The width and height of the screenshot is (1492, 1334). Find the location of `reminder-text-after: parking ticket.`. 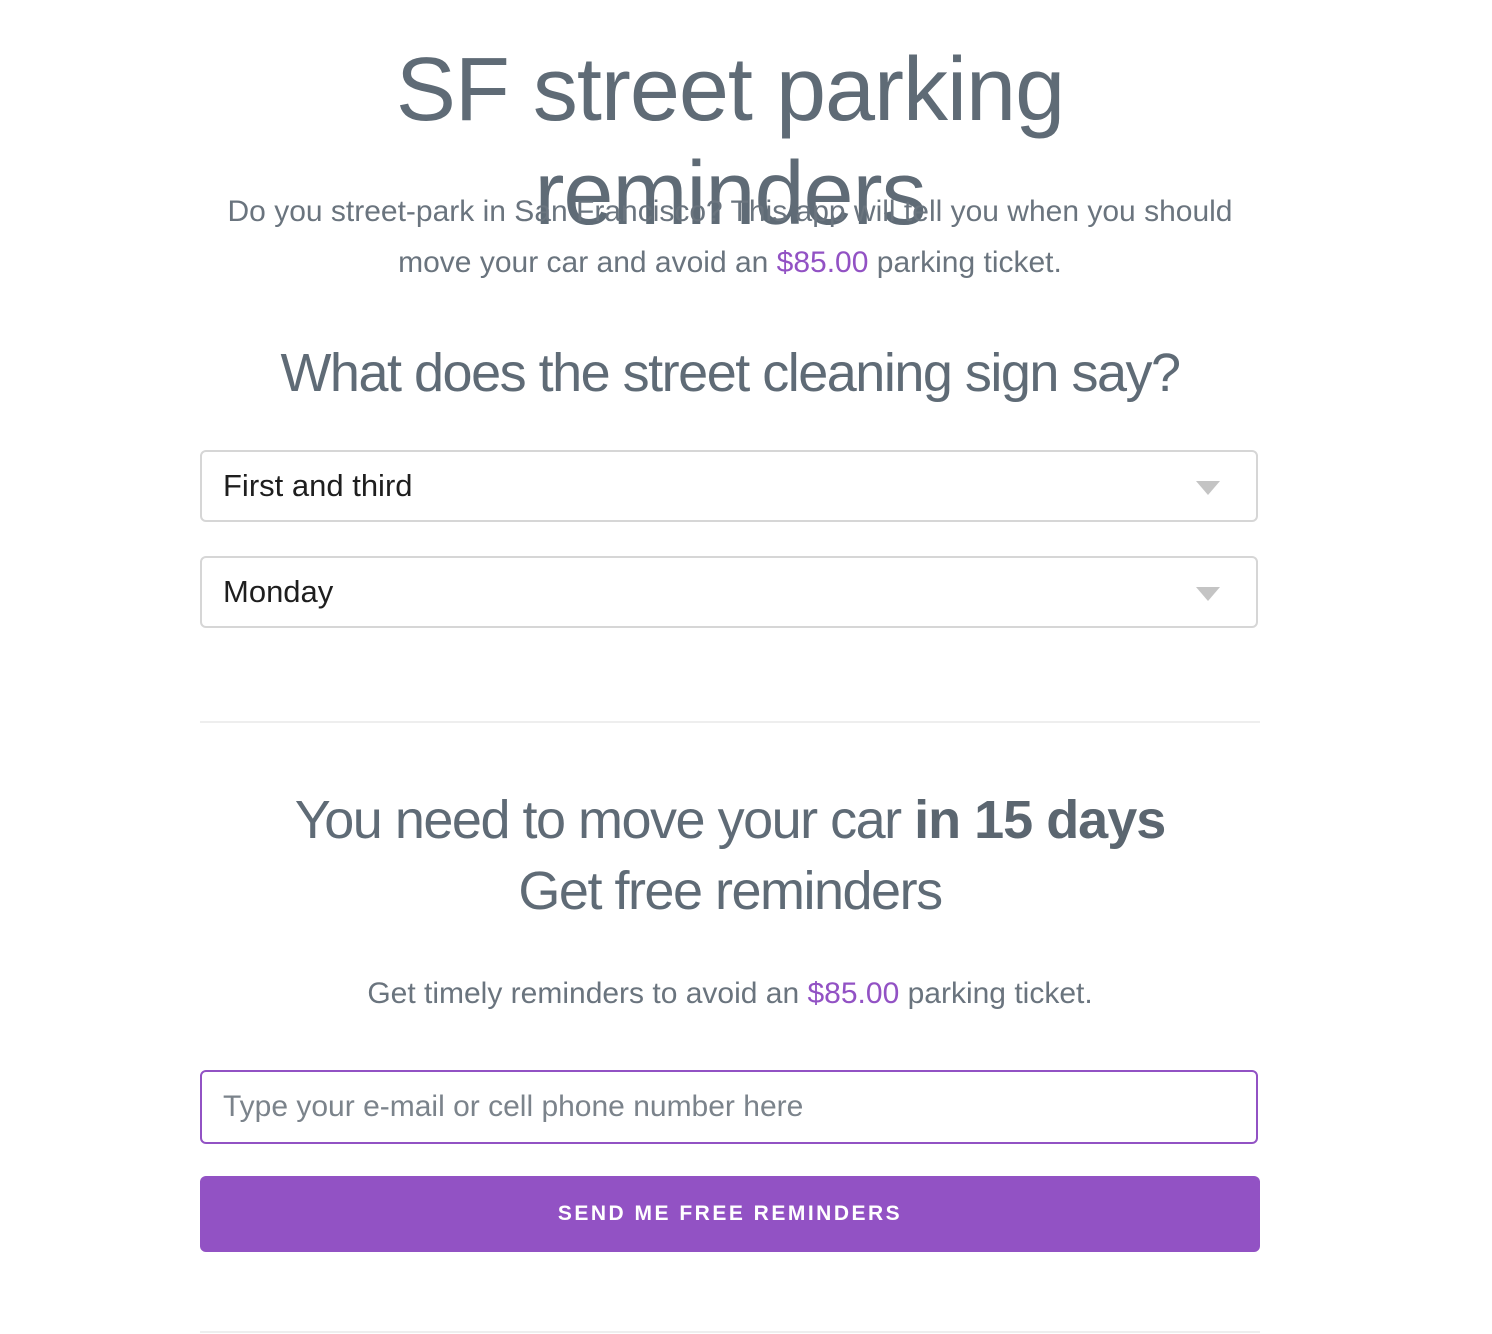

reminder-text-after: parking ticket. is located at coordinates (996, 993).